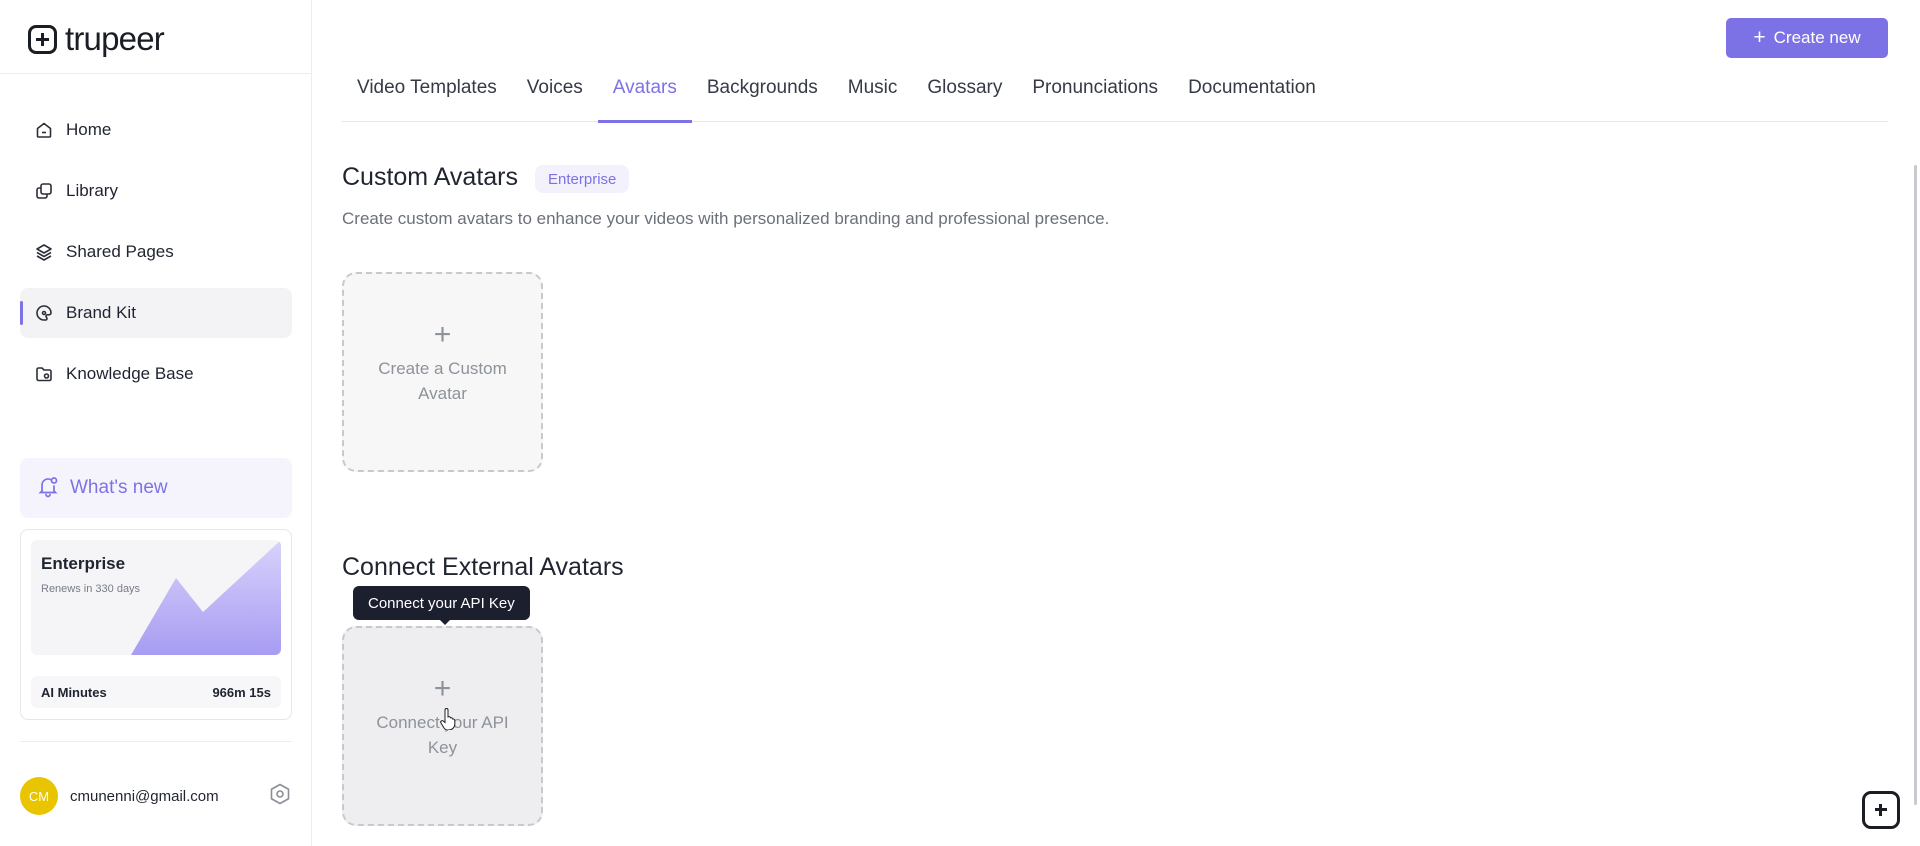 The height and width of the screenshot is (846, 1920). I want to click on enterprise-badge: Enterprise, so click(582, 179).